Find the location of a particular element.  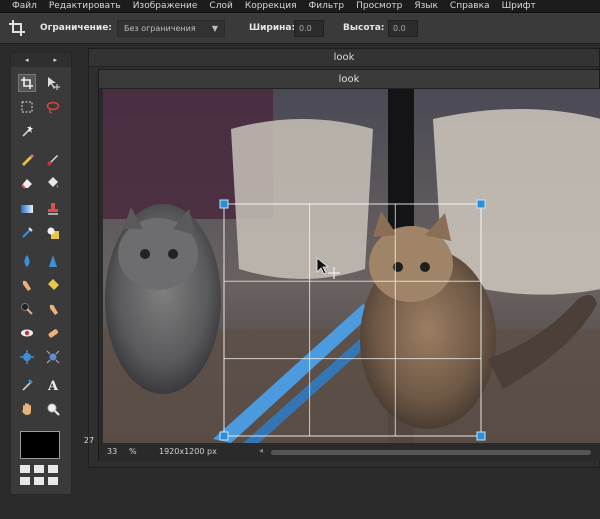

brush-tool is located at coordinates (53, 159).